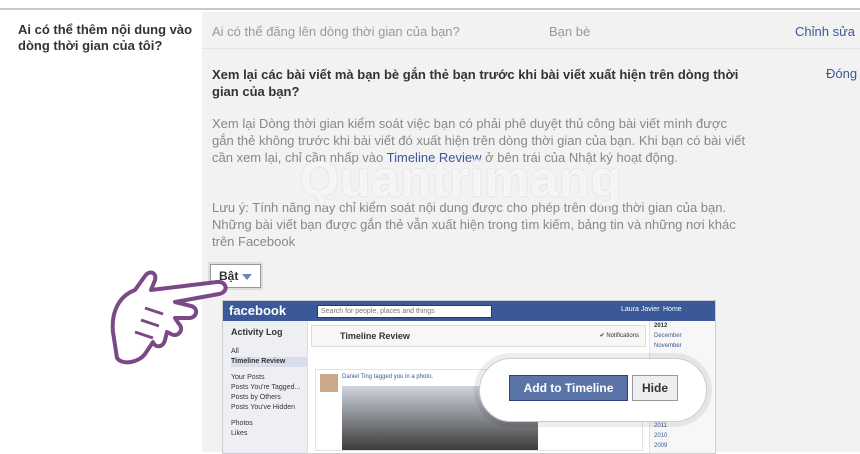 This screenshot has width=860, height=454. Describe the element at coordinates (404, 311) in the screenshot. I see `fb-search-input: Search for people, places and things` at that location.